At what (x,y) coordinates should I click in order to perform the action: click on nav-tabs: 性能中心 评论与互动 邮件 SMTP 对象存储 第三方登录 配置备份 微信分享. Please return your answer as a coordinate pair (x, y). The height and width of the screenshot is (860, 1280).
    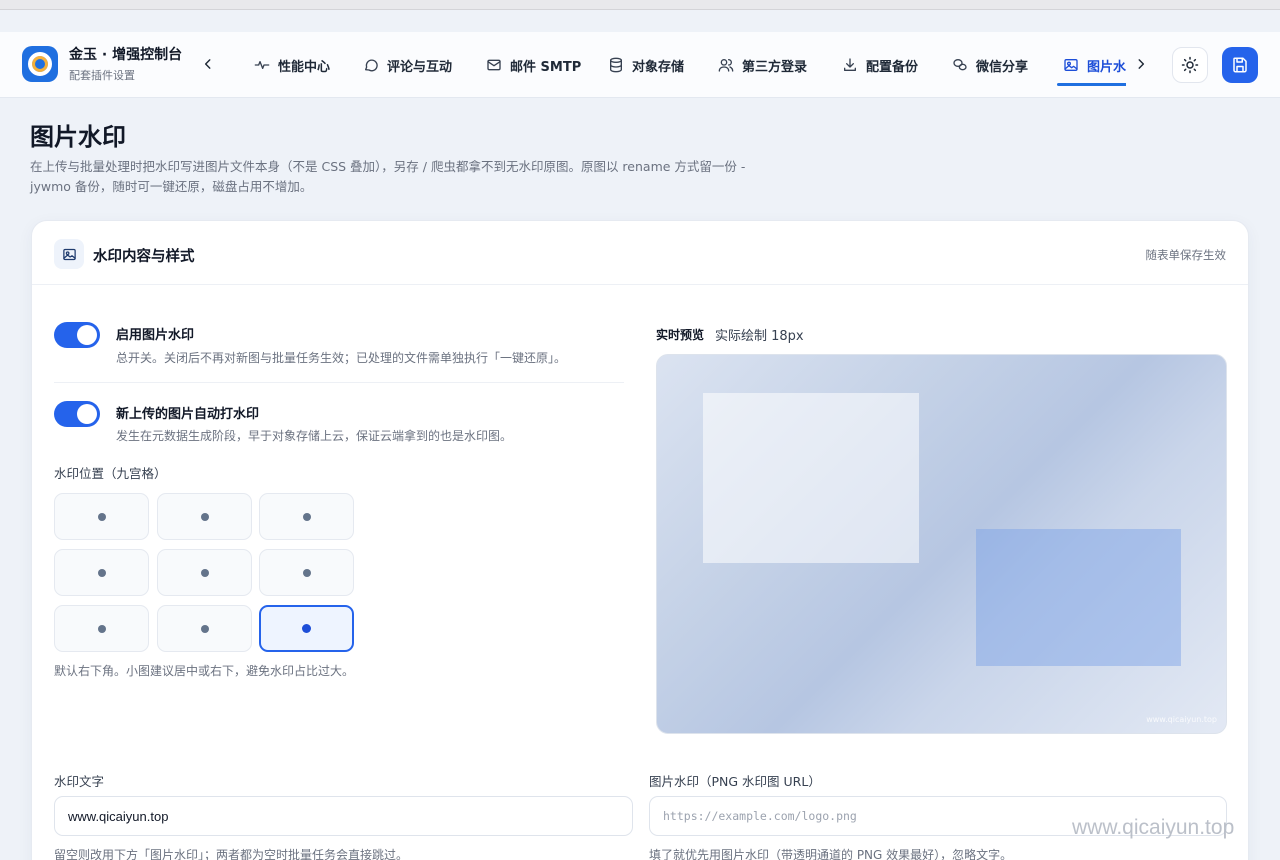
    Looking at the image, I should click on (683, 65).